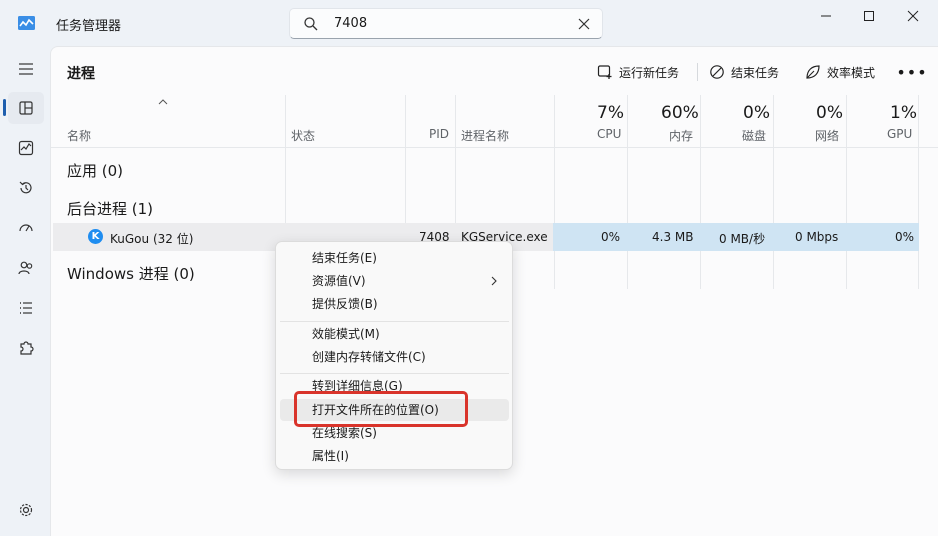 This screenshot has width=938, height=536. I want to click on chevron-right-icon, so click(494, 281).